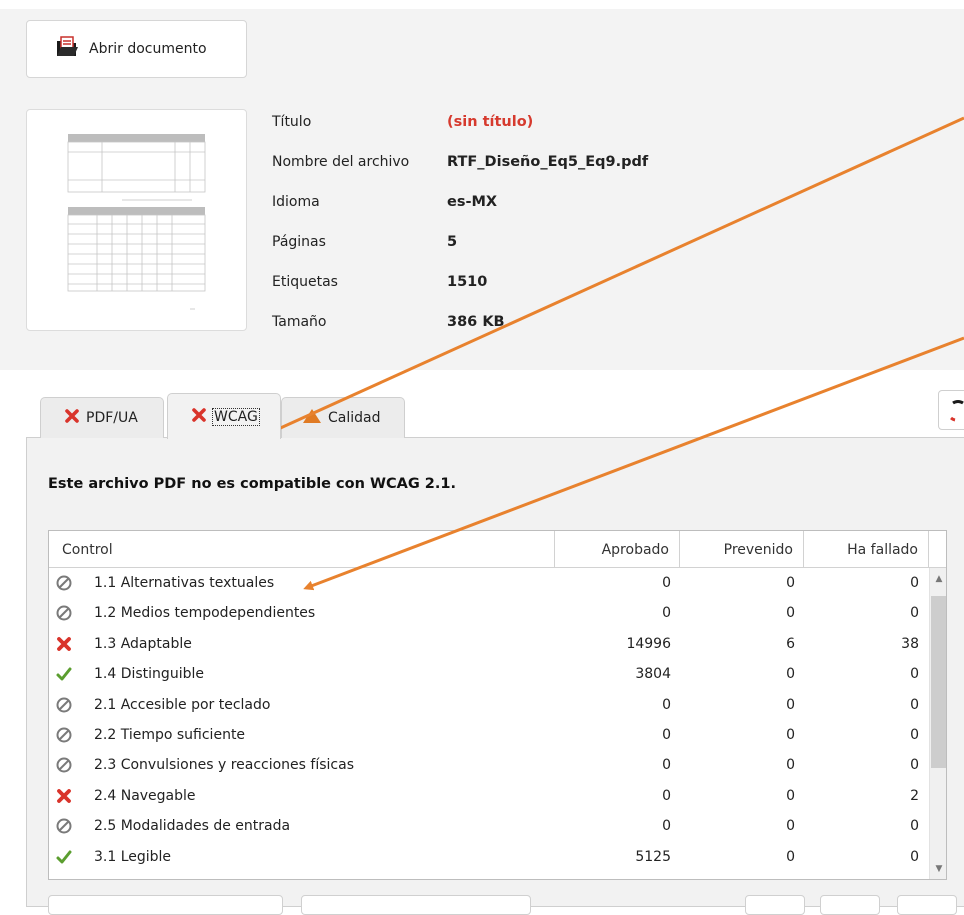  What do you see at coordinates (489, 674) in the screenshot?
I see `table-row: 1.4 Distinguible 3804 0 0` at bounding box center [489, 674].